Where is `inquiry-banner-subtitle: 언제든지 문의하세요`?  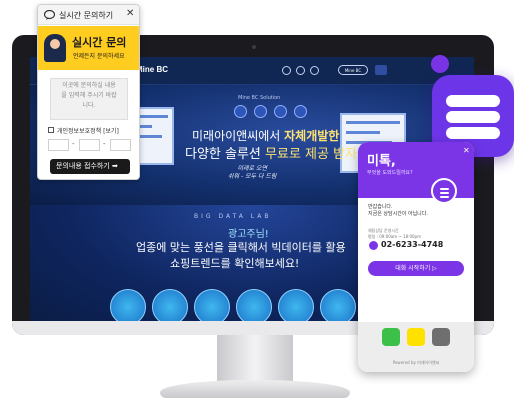 inquiry-banner-subtitle: 언제든지 문의하세요 is located at coordinates (99, 56).